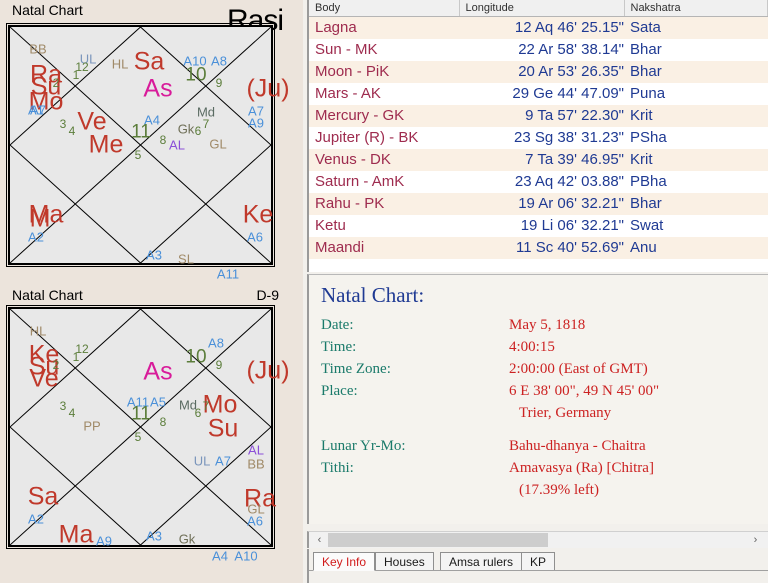 The width and height of the screenshot is (768, 583). Describe the element at coordinates (63, 406) in the screenshot. I see `d9-house-number: 3` at that location.